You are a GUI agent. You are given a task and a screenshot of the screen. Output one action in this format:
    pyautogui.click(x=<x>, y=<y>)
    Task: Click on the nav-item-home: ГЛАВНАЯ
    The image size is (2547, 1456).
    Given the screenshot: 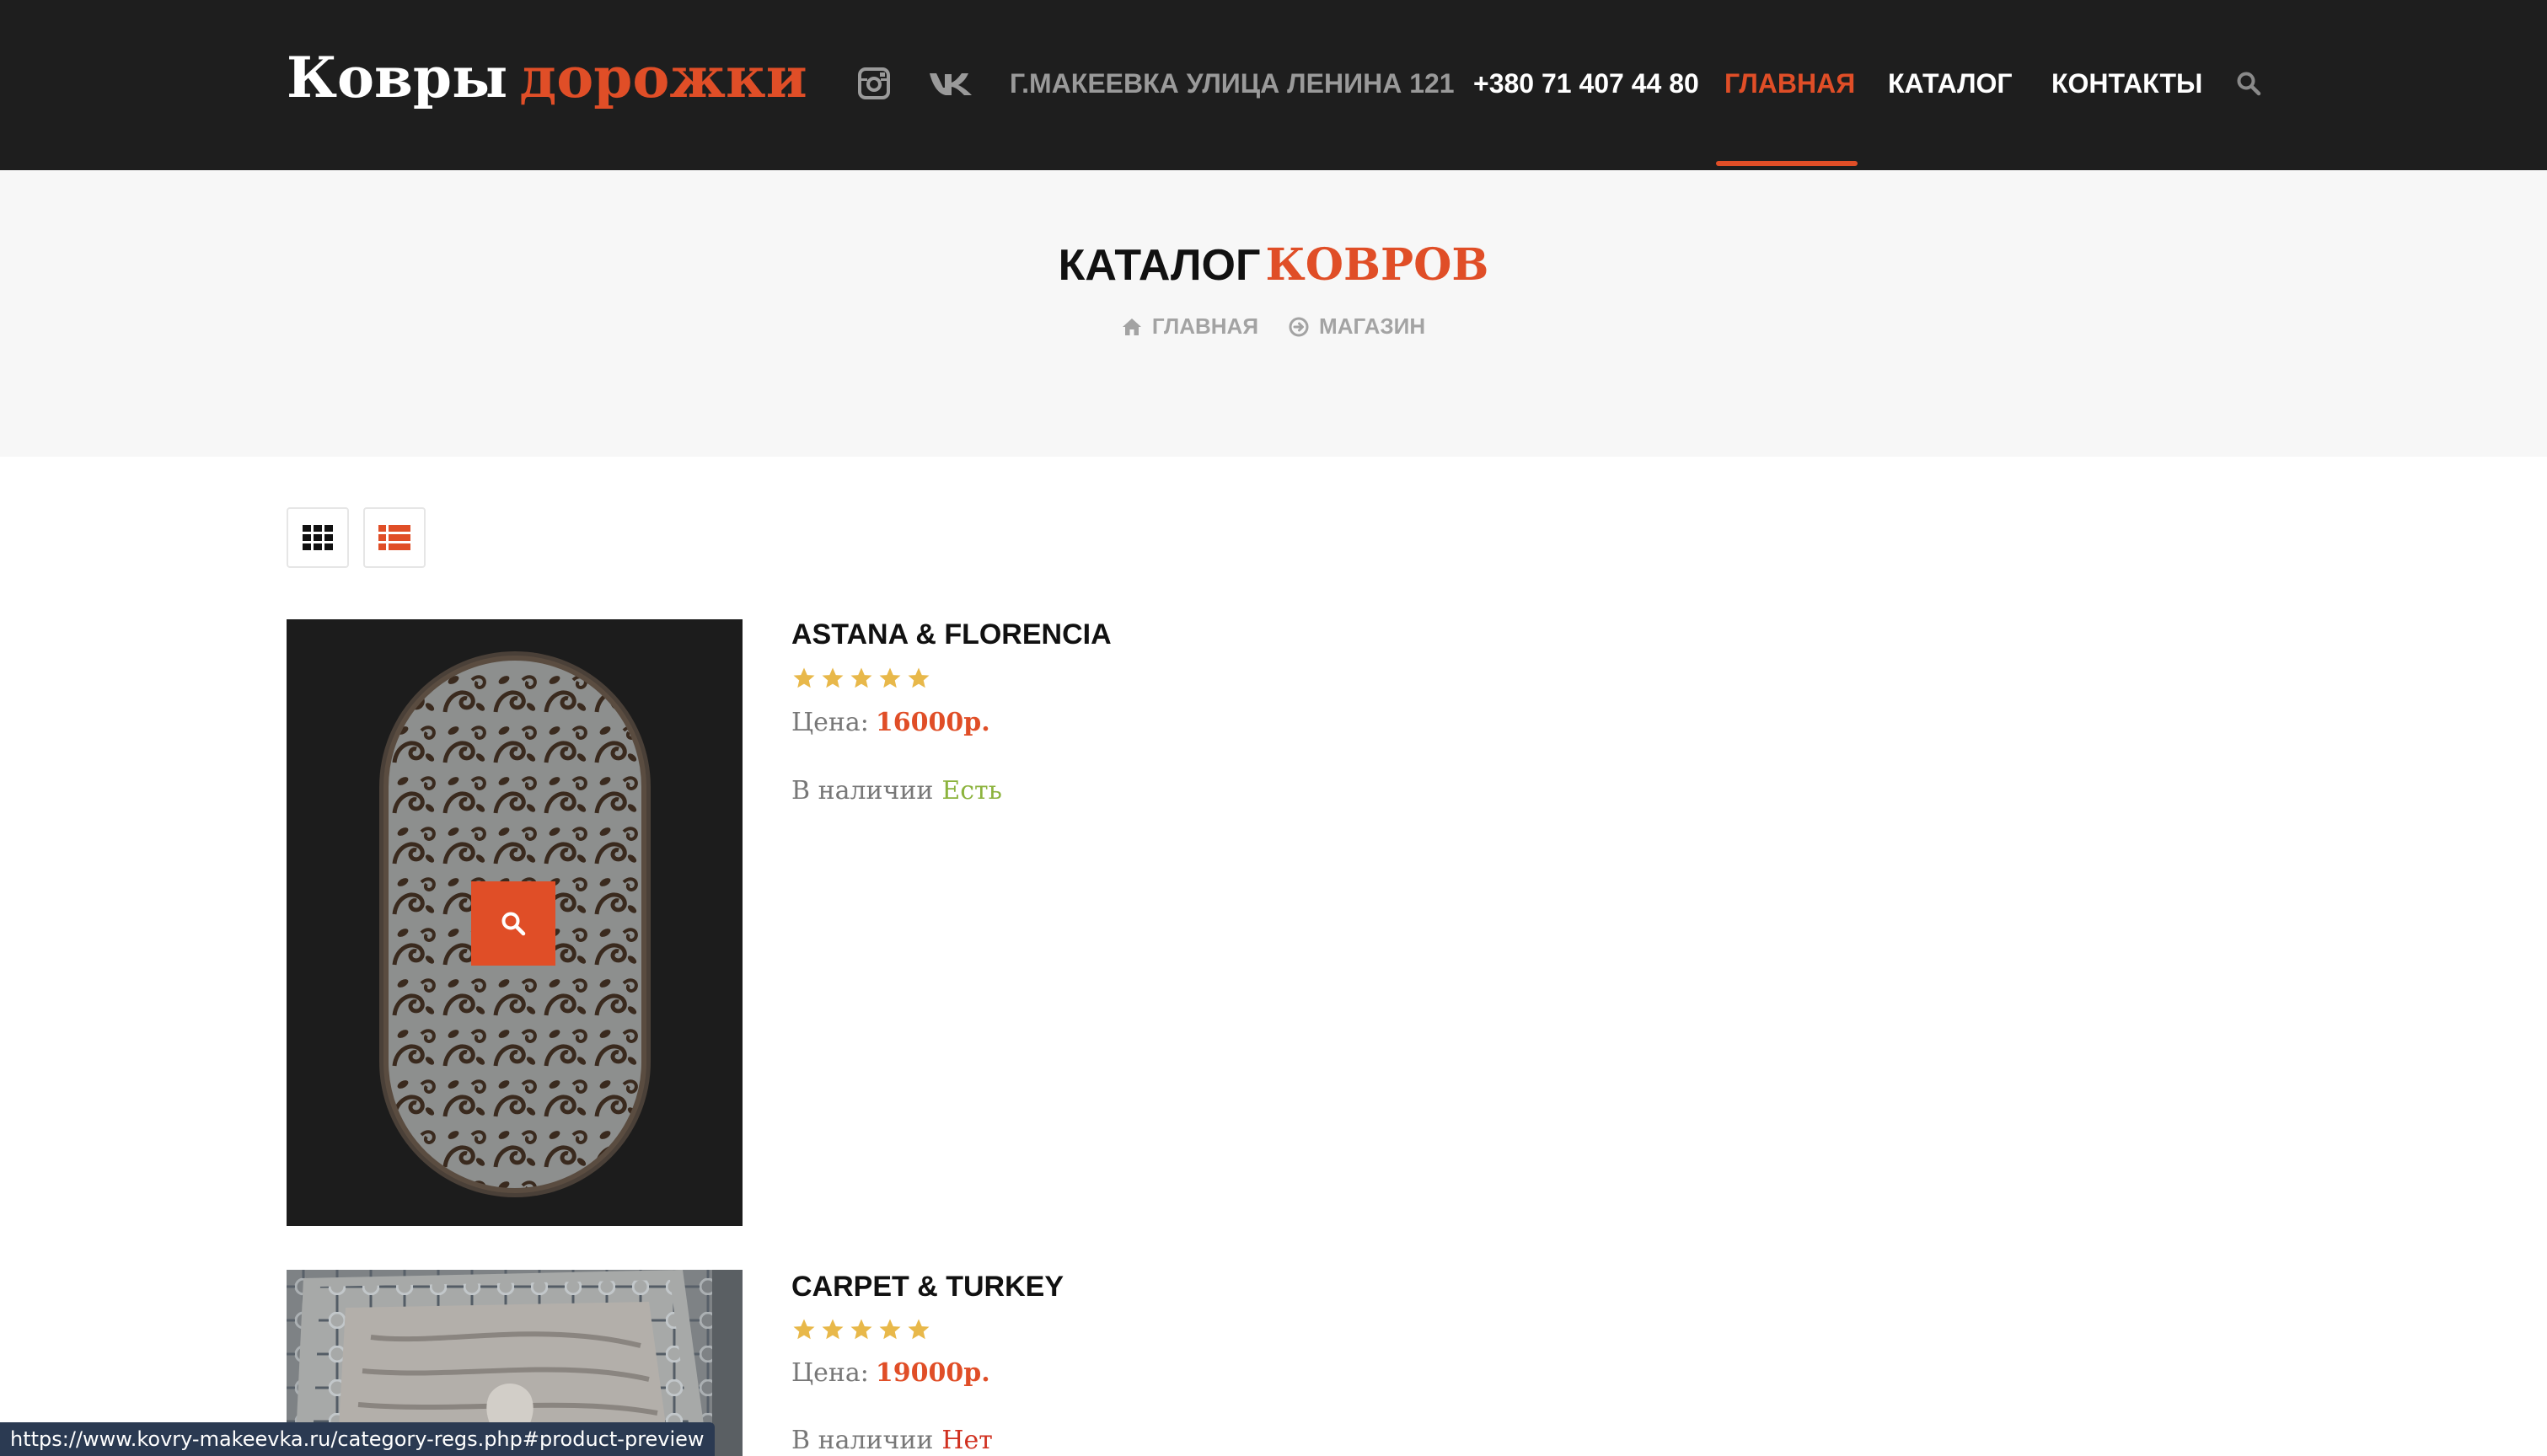 What is the action you would take?
    pyautogui.click(x=1789, y=83)
    